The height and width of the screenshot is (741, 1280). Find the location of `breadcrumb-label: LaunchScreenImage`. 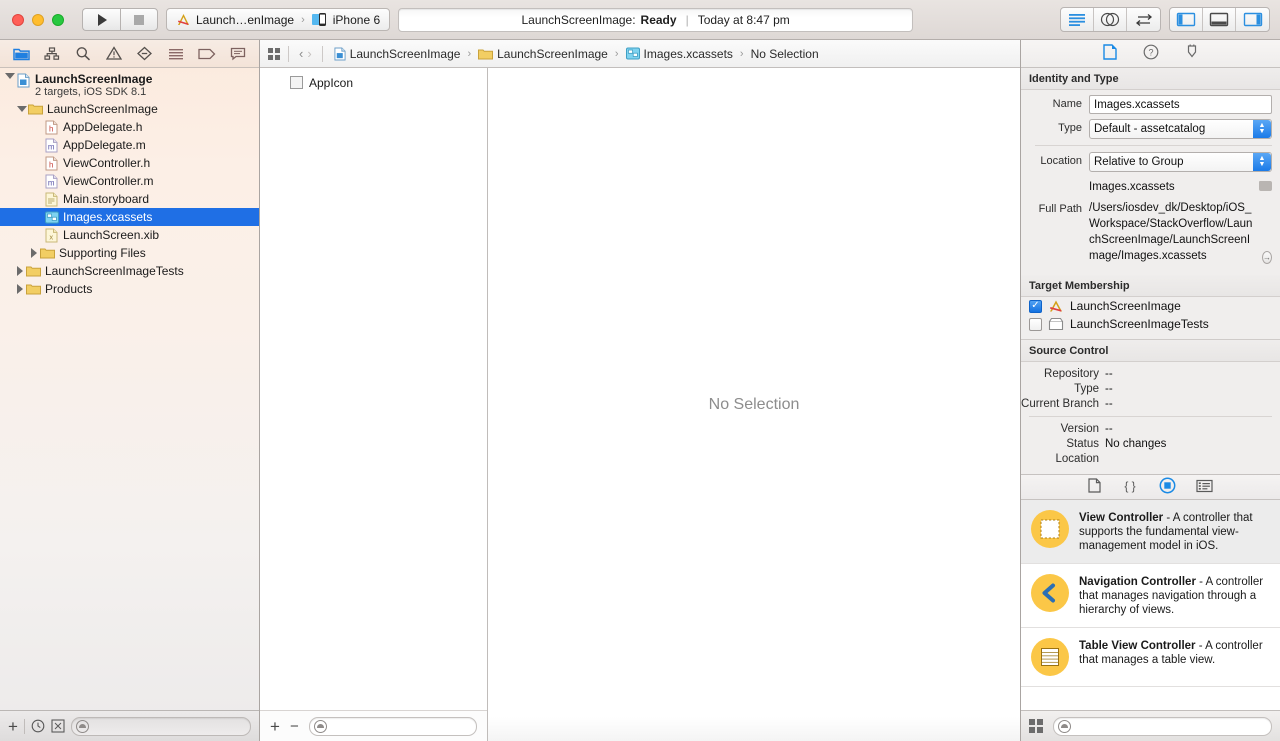

breadcrumb-label: LaunchScreenImage is located at coordinates (405, 53).